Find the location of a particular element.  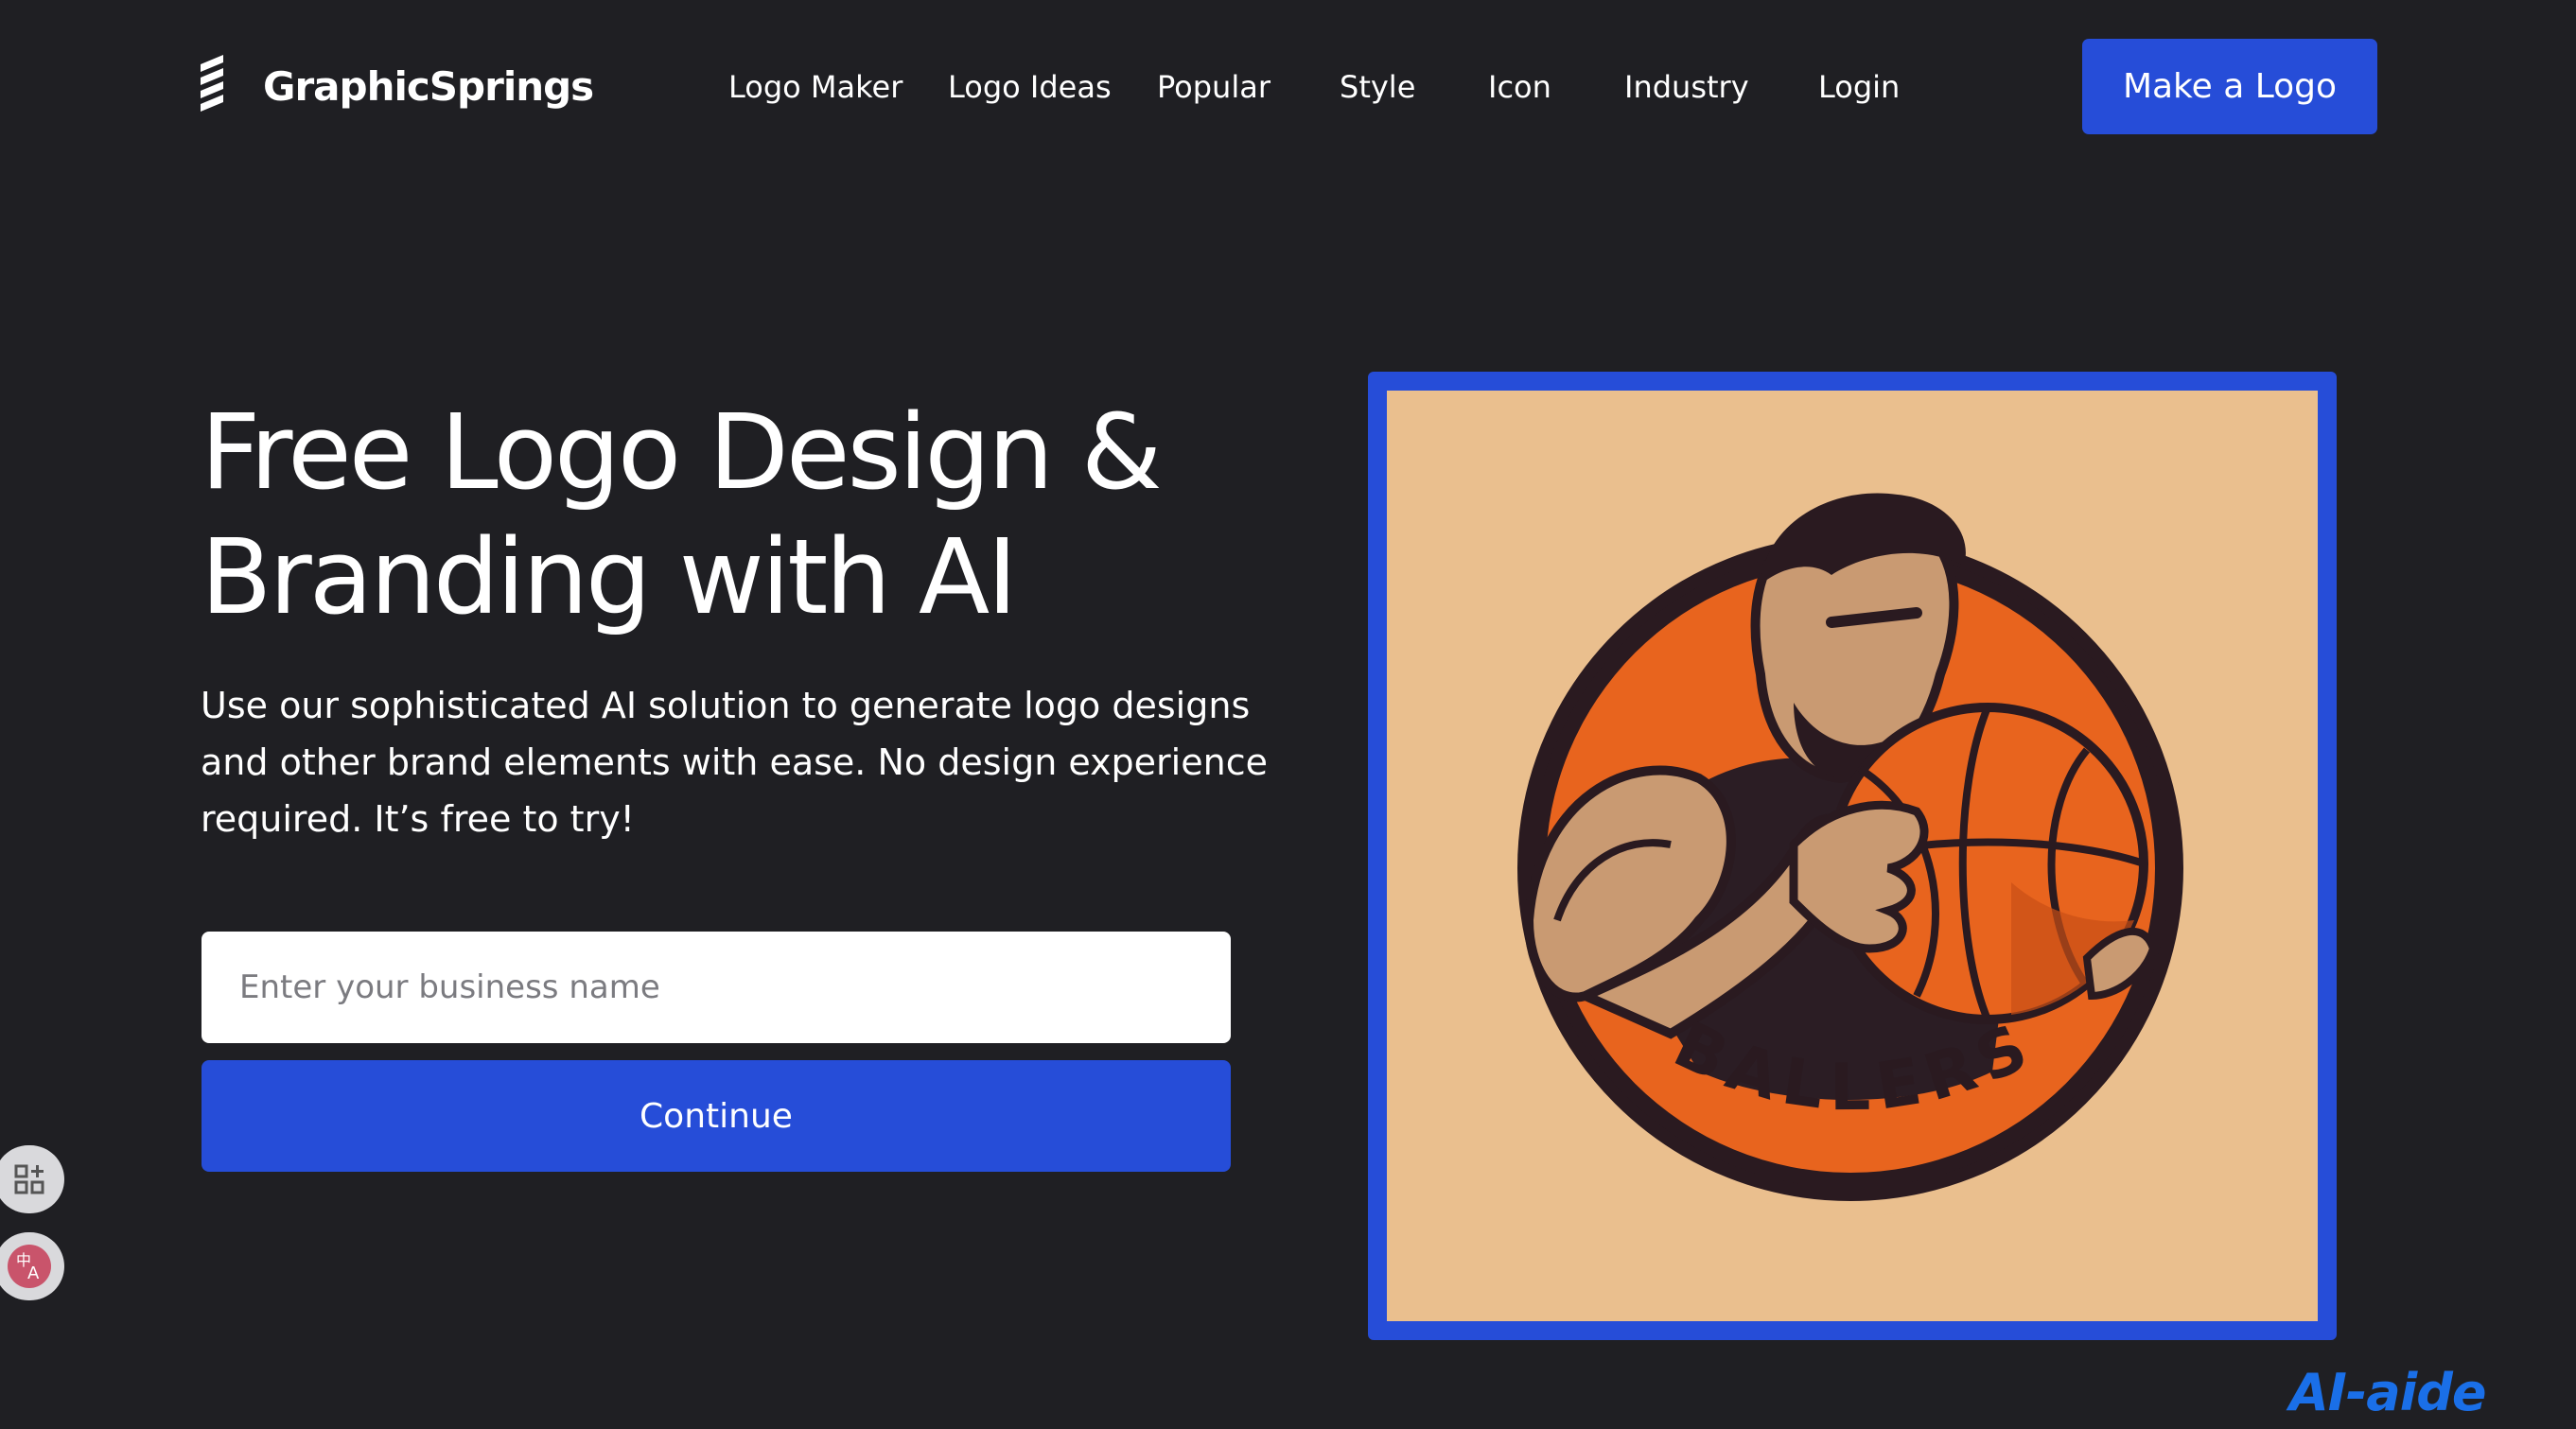

nav-logo-ideas: Logo Ideas is located at coordinates (1030, 87).